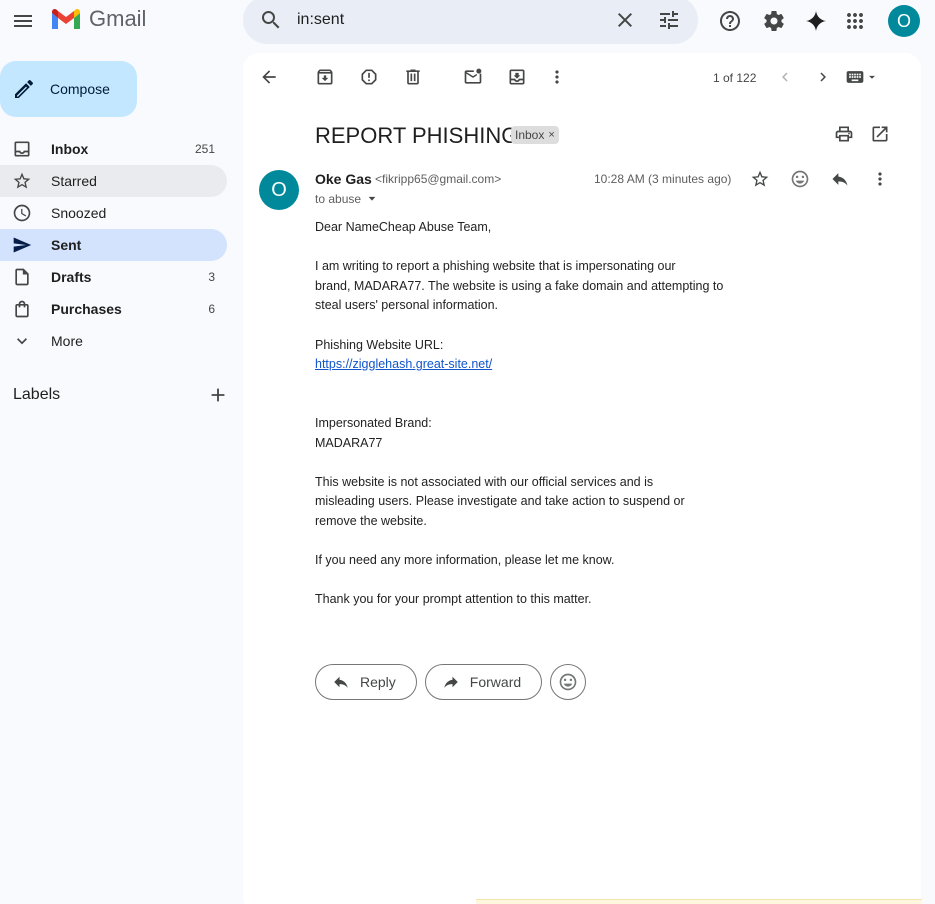 Image resolution: width=935 pixels, height=904 pixels. What do you see at coordinates (447, 20) in the screenshot?
I see `search-input` at bounding box center [447, 20].